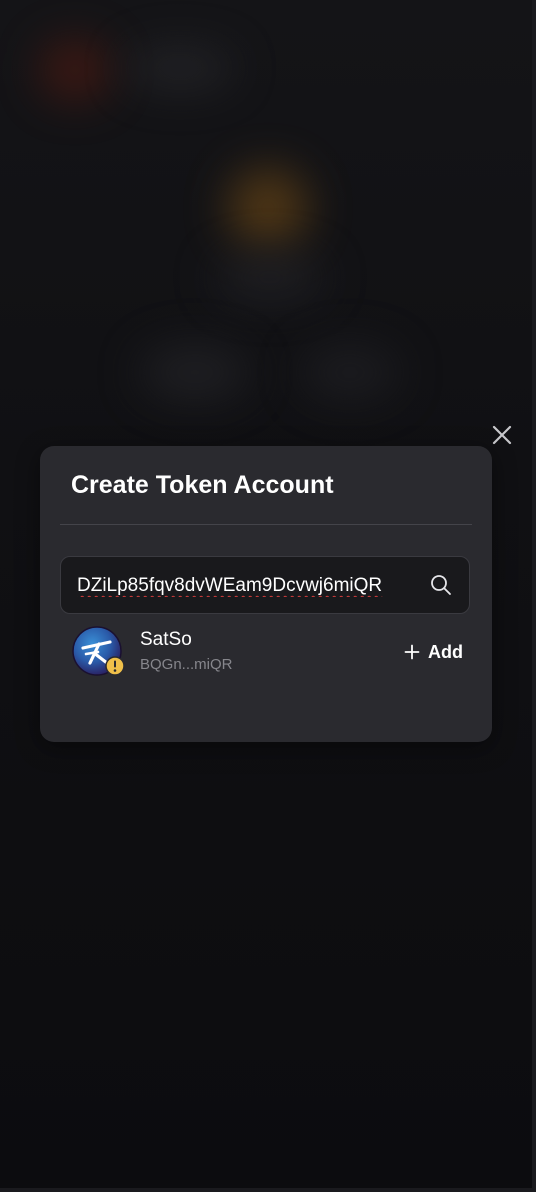 The image size is (536, 1192). What do you see at coordinates (534, 596) in the screenshot?
I see `window-edge-right` at bounding box center [534, 596].